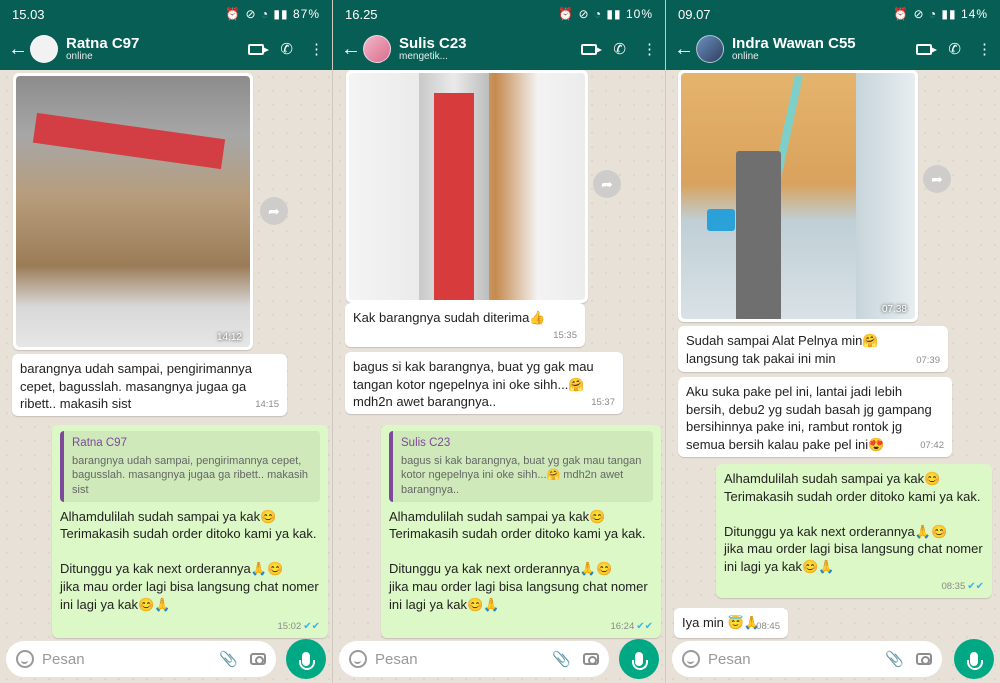 The width and height of the screenshot is (1000, 683). What do you see at coordinates (103, 43) in the screenshot?
I see `contact-name: Ratna C97` at bounding box center [103, 43].